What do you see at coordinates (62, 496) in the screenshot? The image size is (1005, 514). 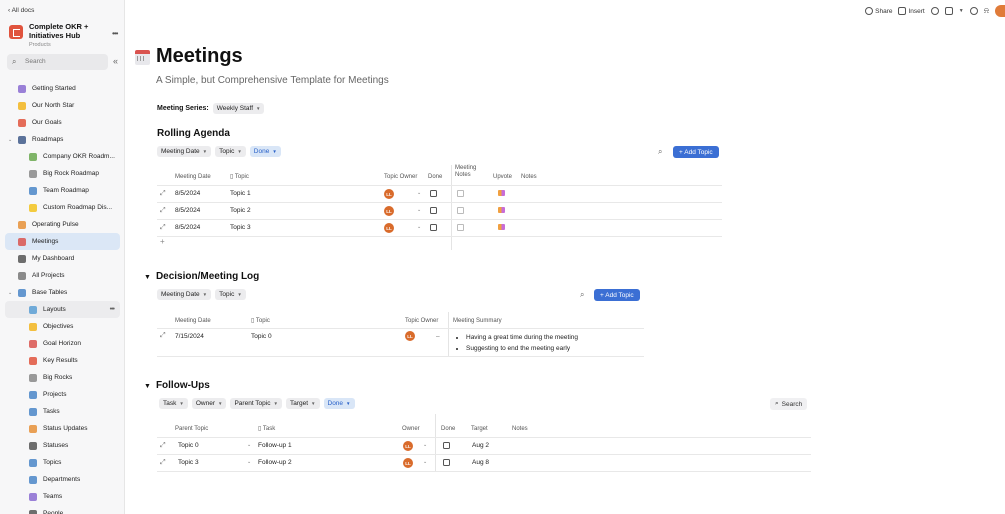 I see `sidebar-item-teams: Teams` at bounding box center [62, 496].